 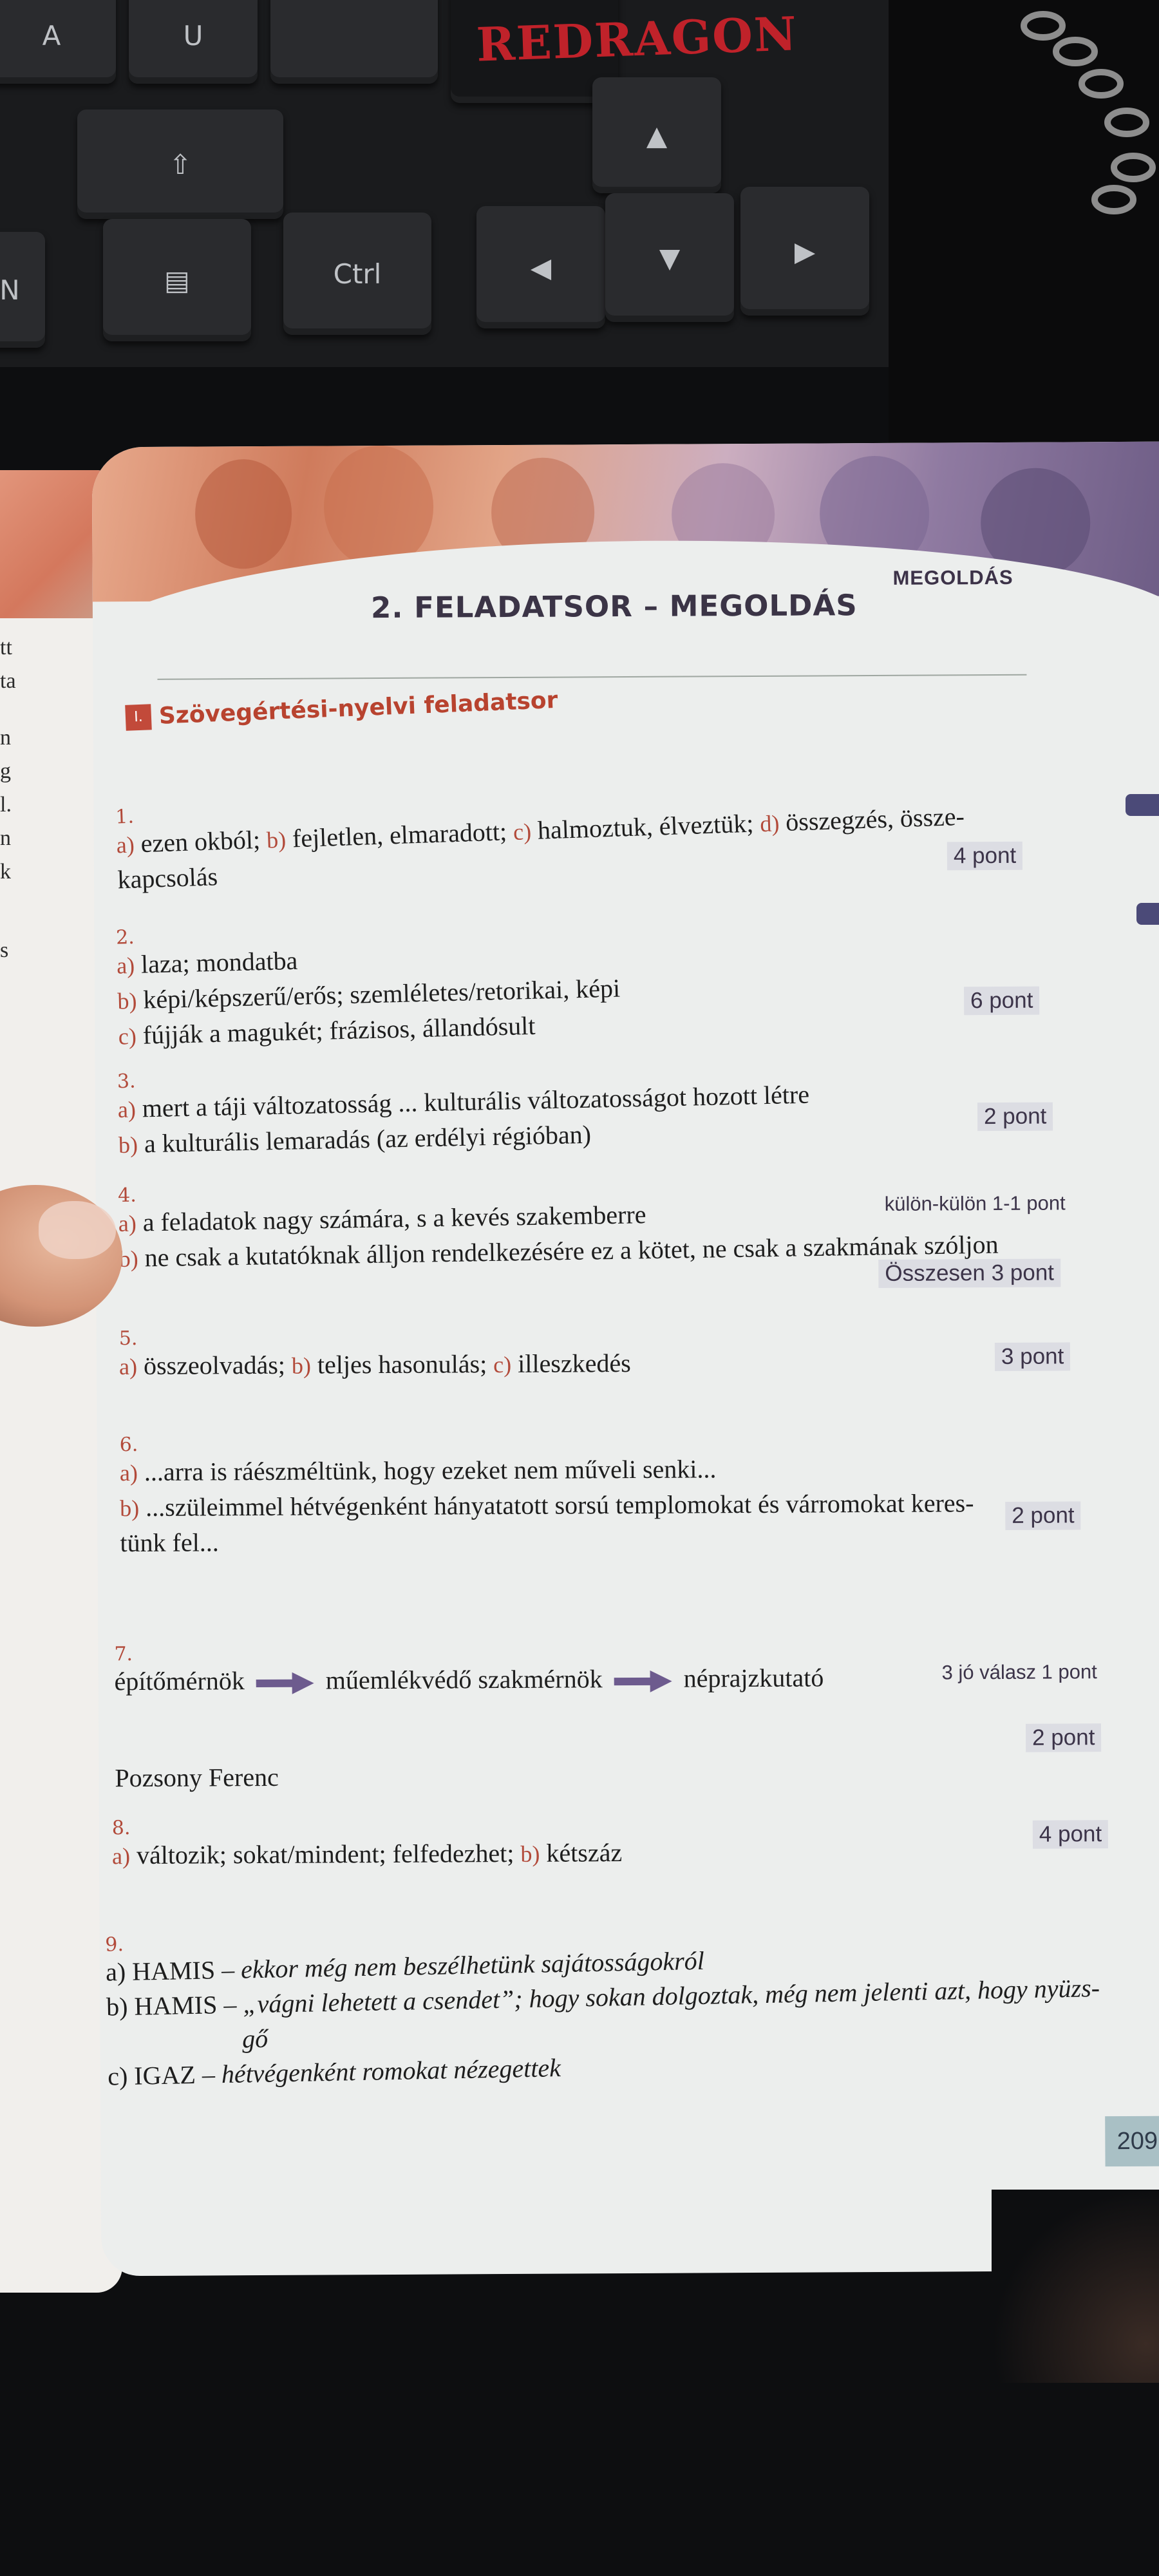 What do you see at coordinates (637, 39) in the screenshot?
I see `keyboard-brand-logo: REDRAGON` at bounding box center [637, 39].